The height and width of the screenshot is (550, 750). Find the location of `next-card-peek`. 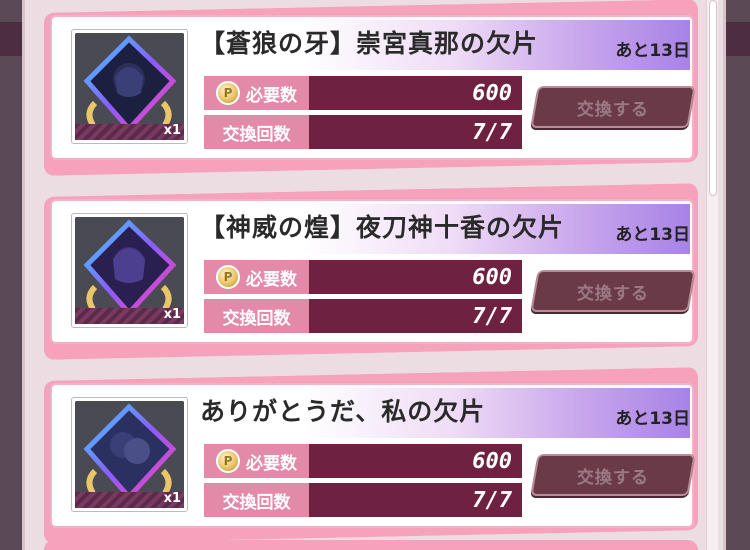

next-card-peek is located at coordinates (371, 545).